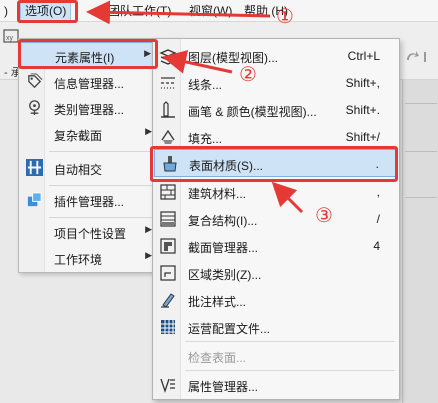 This screenshot has width=438, height=403. What do you see at coordinates (276, 245) in the screenshot?
I see `submenu-item-profile-manager: 截面管理器... 4` at bounding box center [276, 245].